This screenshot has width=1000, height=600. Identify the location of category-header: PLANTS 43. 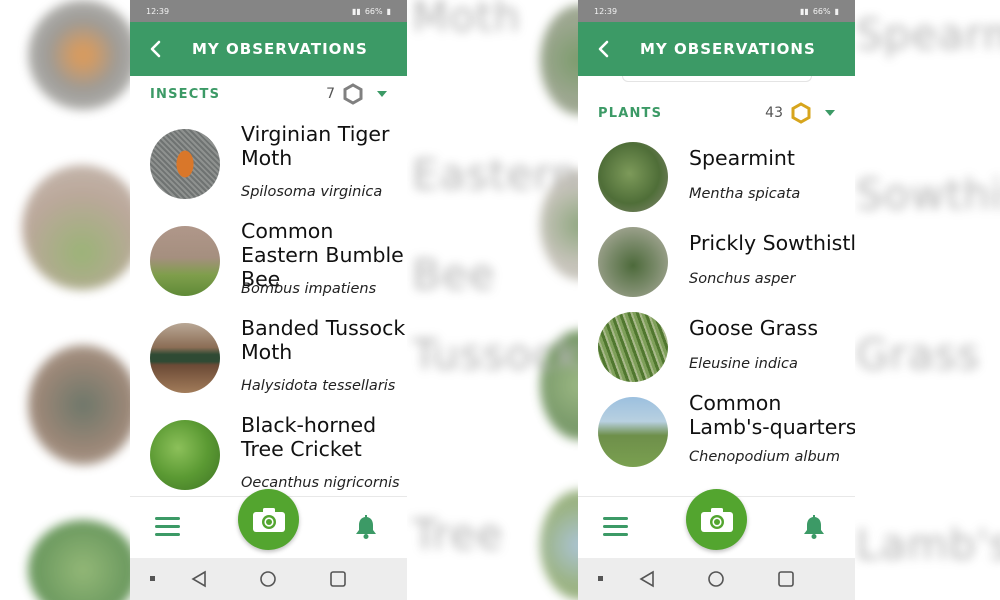
(716, 113).